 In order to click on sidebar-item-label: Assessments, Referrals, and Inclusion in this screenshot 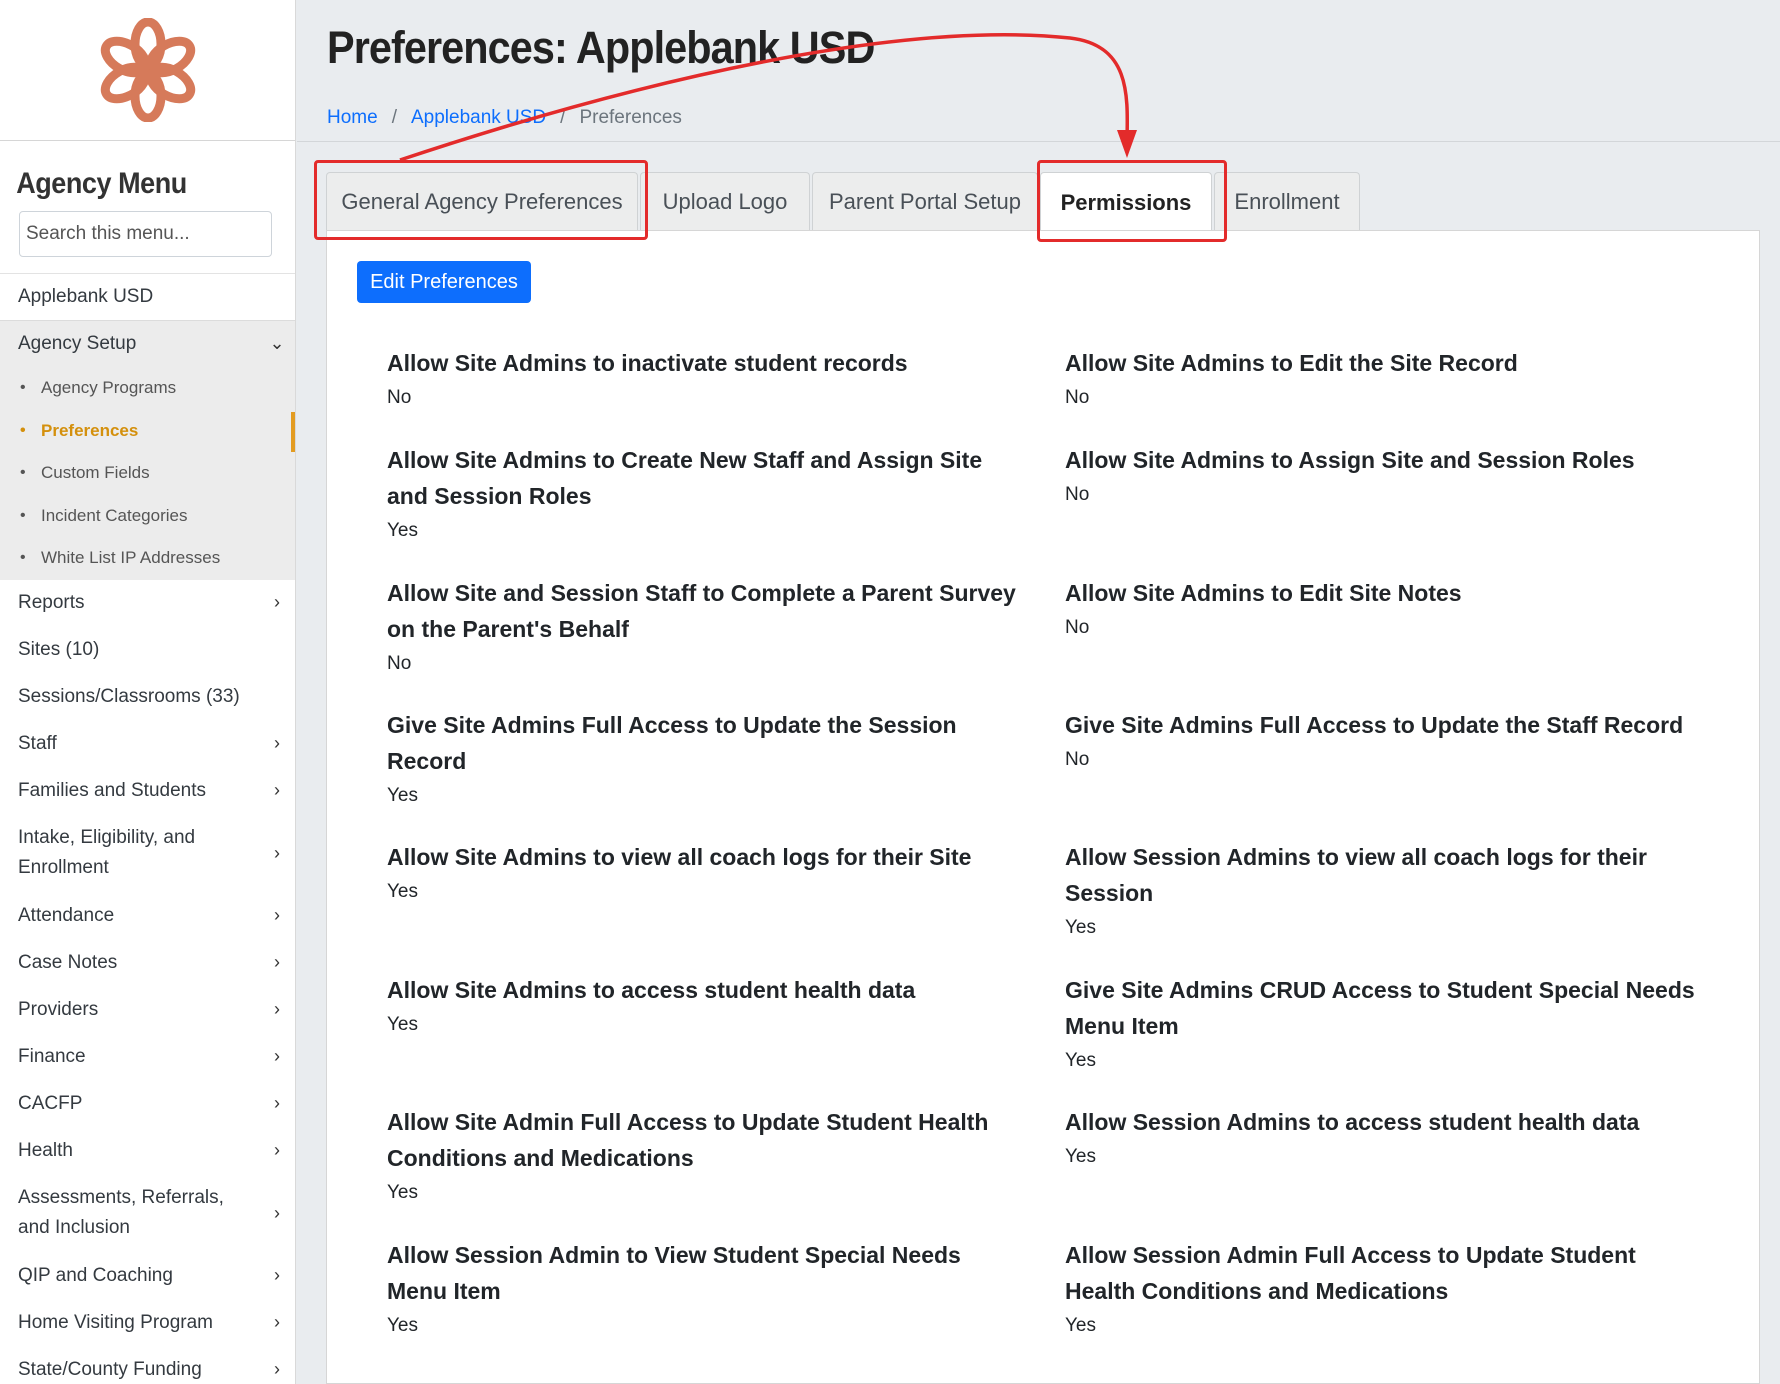, I will do `click(121, 1212)`.